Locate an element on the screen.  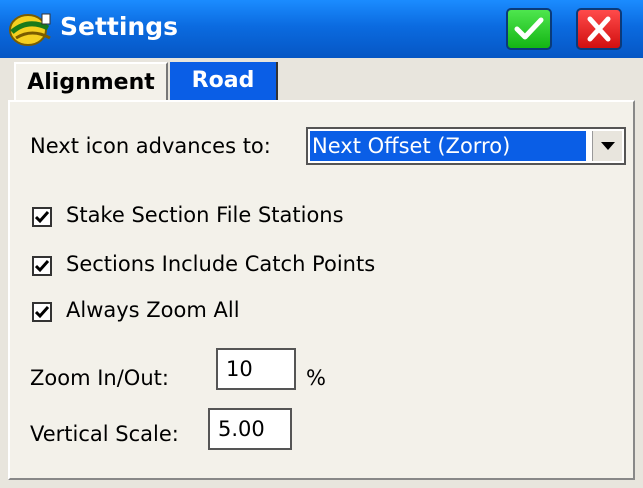
checkmark-icon is located at coordinates (529, 28).